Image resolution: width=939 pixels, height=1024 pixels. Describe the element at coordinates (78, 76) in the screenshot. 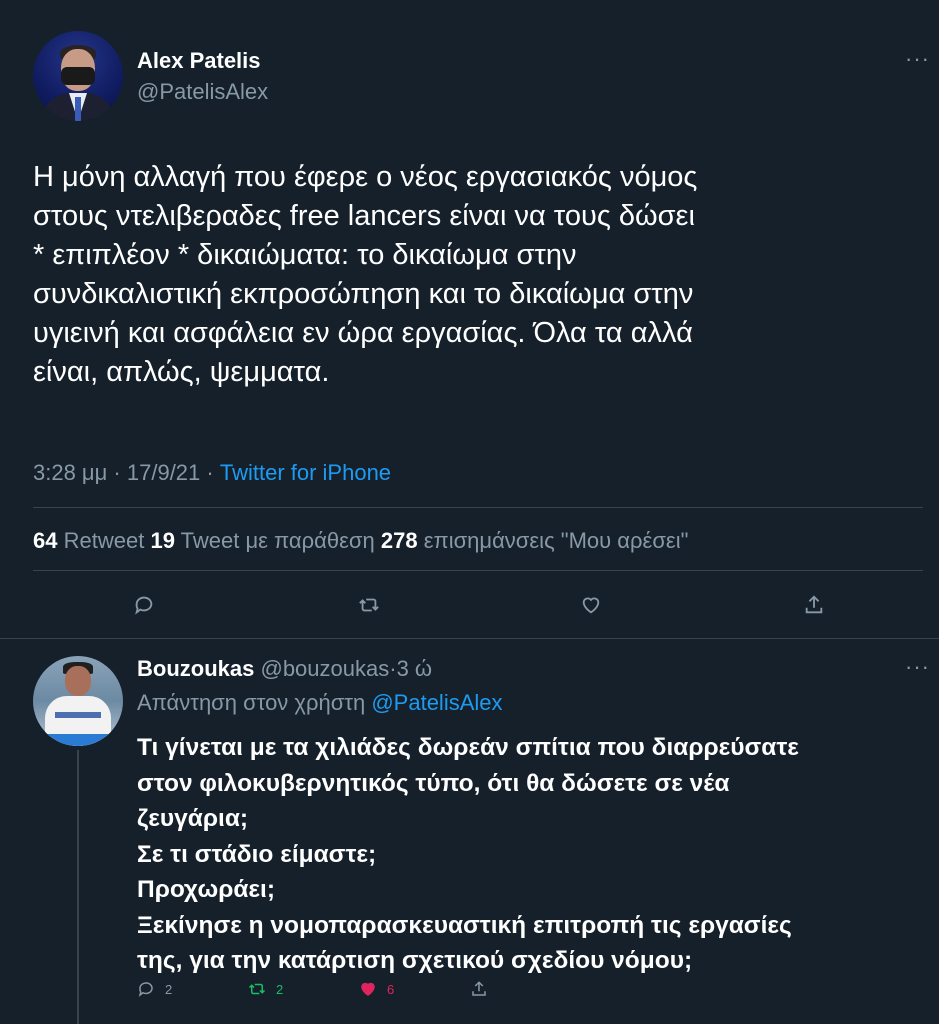

I see `author-avatar` at that location.